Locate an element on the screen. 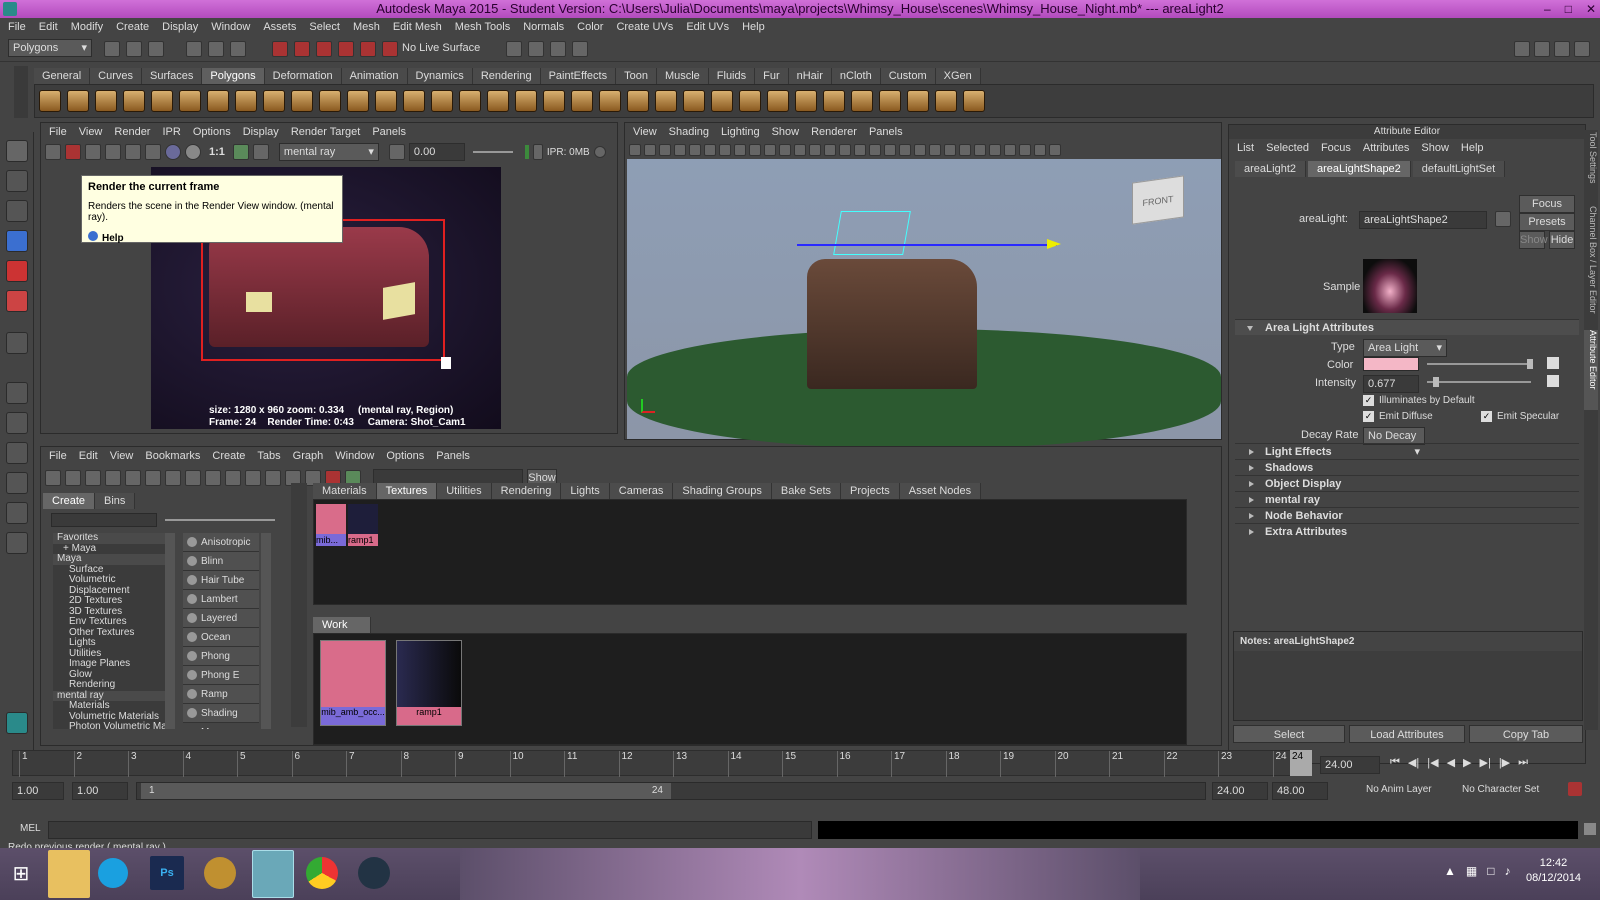 Image resolution: width=1600 pixels, height=900 pixels. select-button: Select is located at coordinates (1289, 734).